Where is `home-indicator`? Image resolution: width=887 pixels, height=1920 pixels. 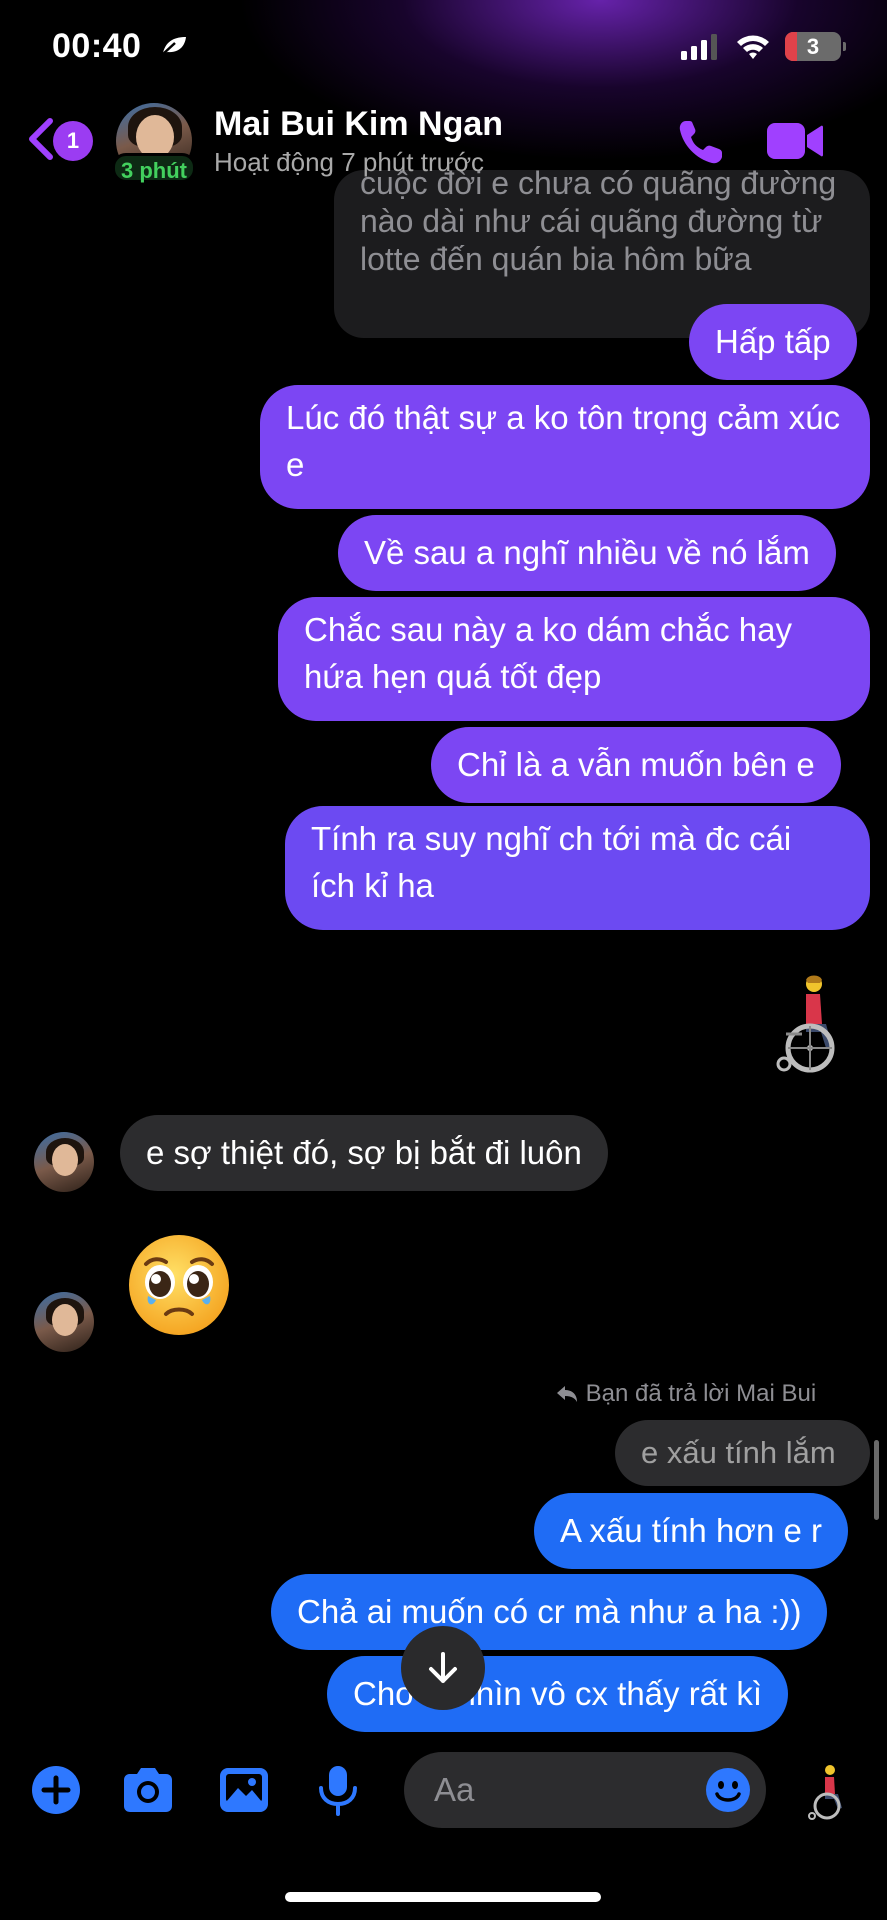 home-indicator is located at coordinates (443, 1897).